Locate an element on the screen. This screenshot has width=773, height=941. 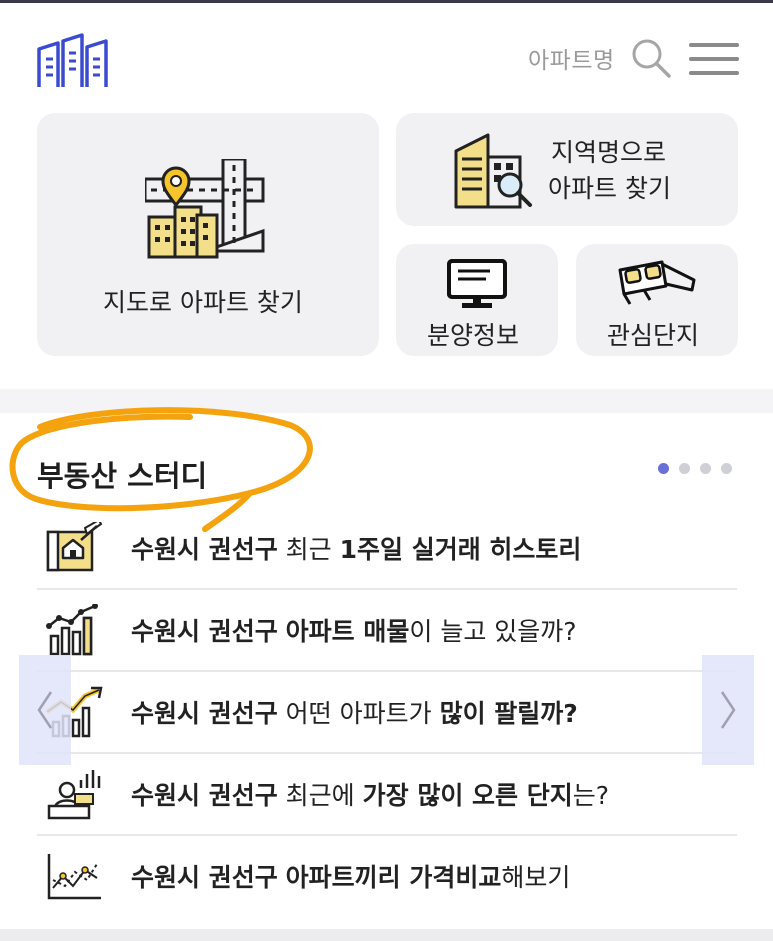
study-item-text: 수원시 권선구 최근 1주일 실거래 히스토리 is located at coordinates (356, 549).